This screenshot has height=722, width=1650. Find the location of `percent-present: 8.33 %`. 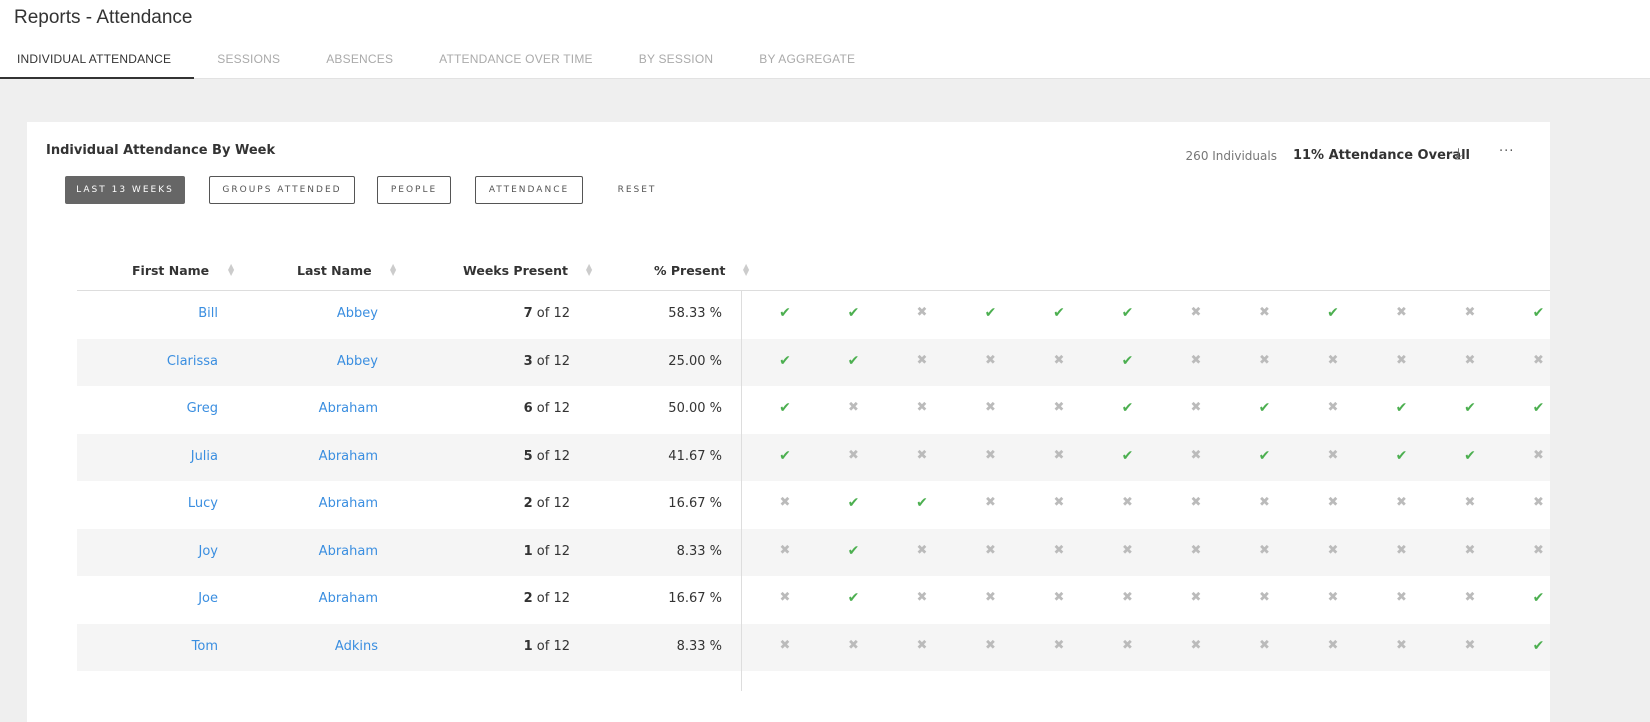

percent-present: 8.33 % is located at coordinates (699, 646).